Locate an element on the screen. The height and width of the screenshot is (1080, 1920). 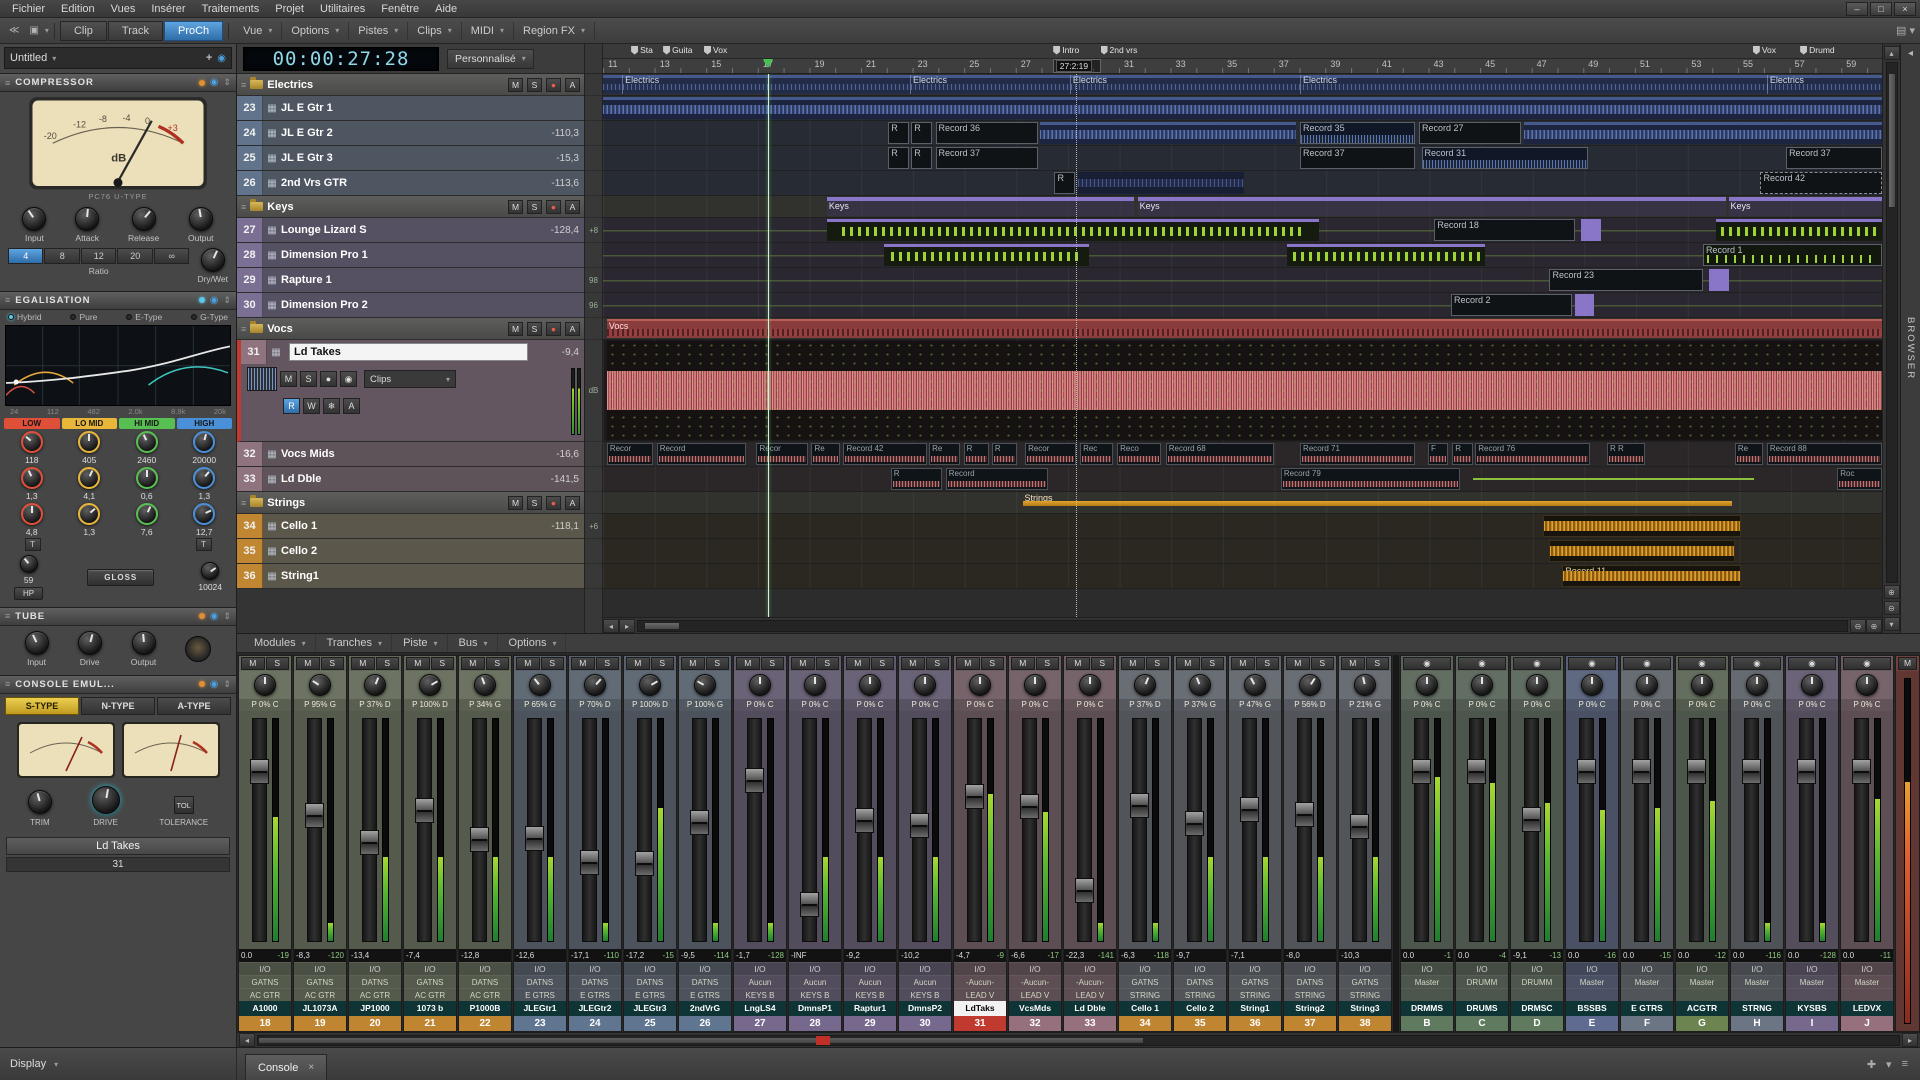
strip-name: DmnsP2 is located at coordinates (925, 1008).